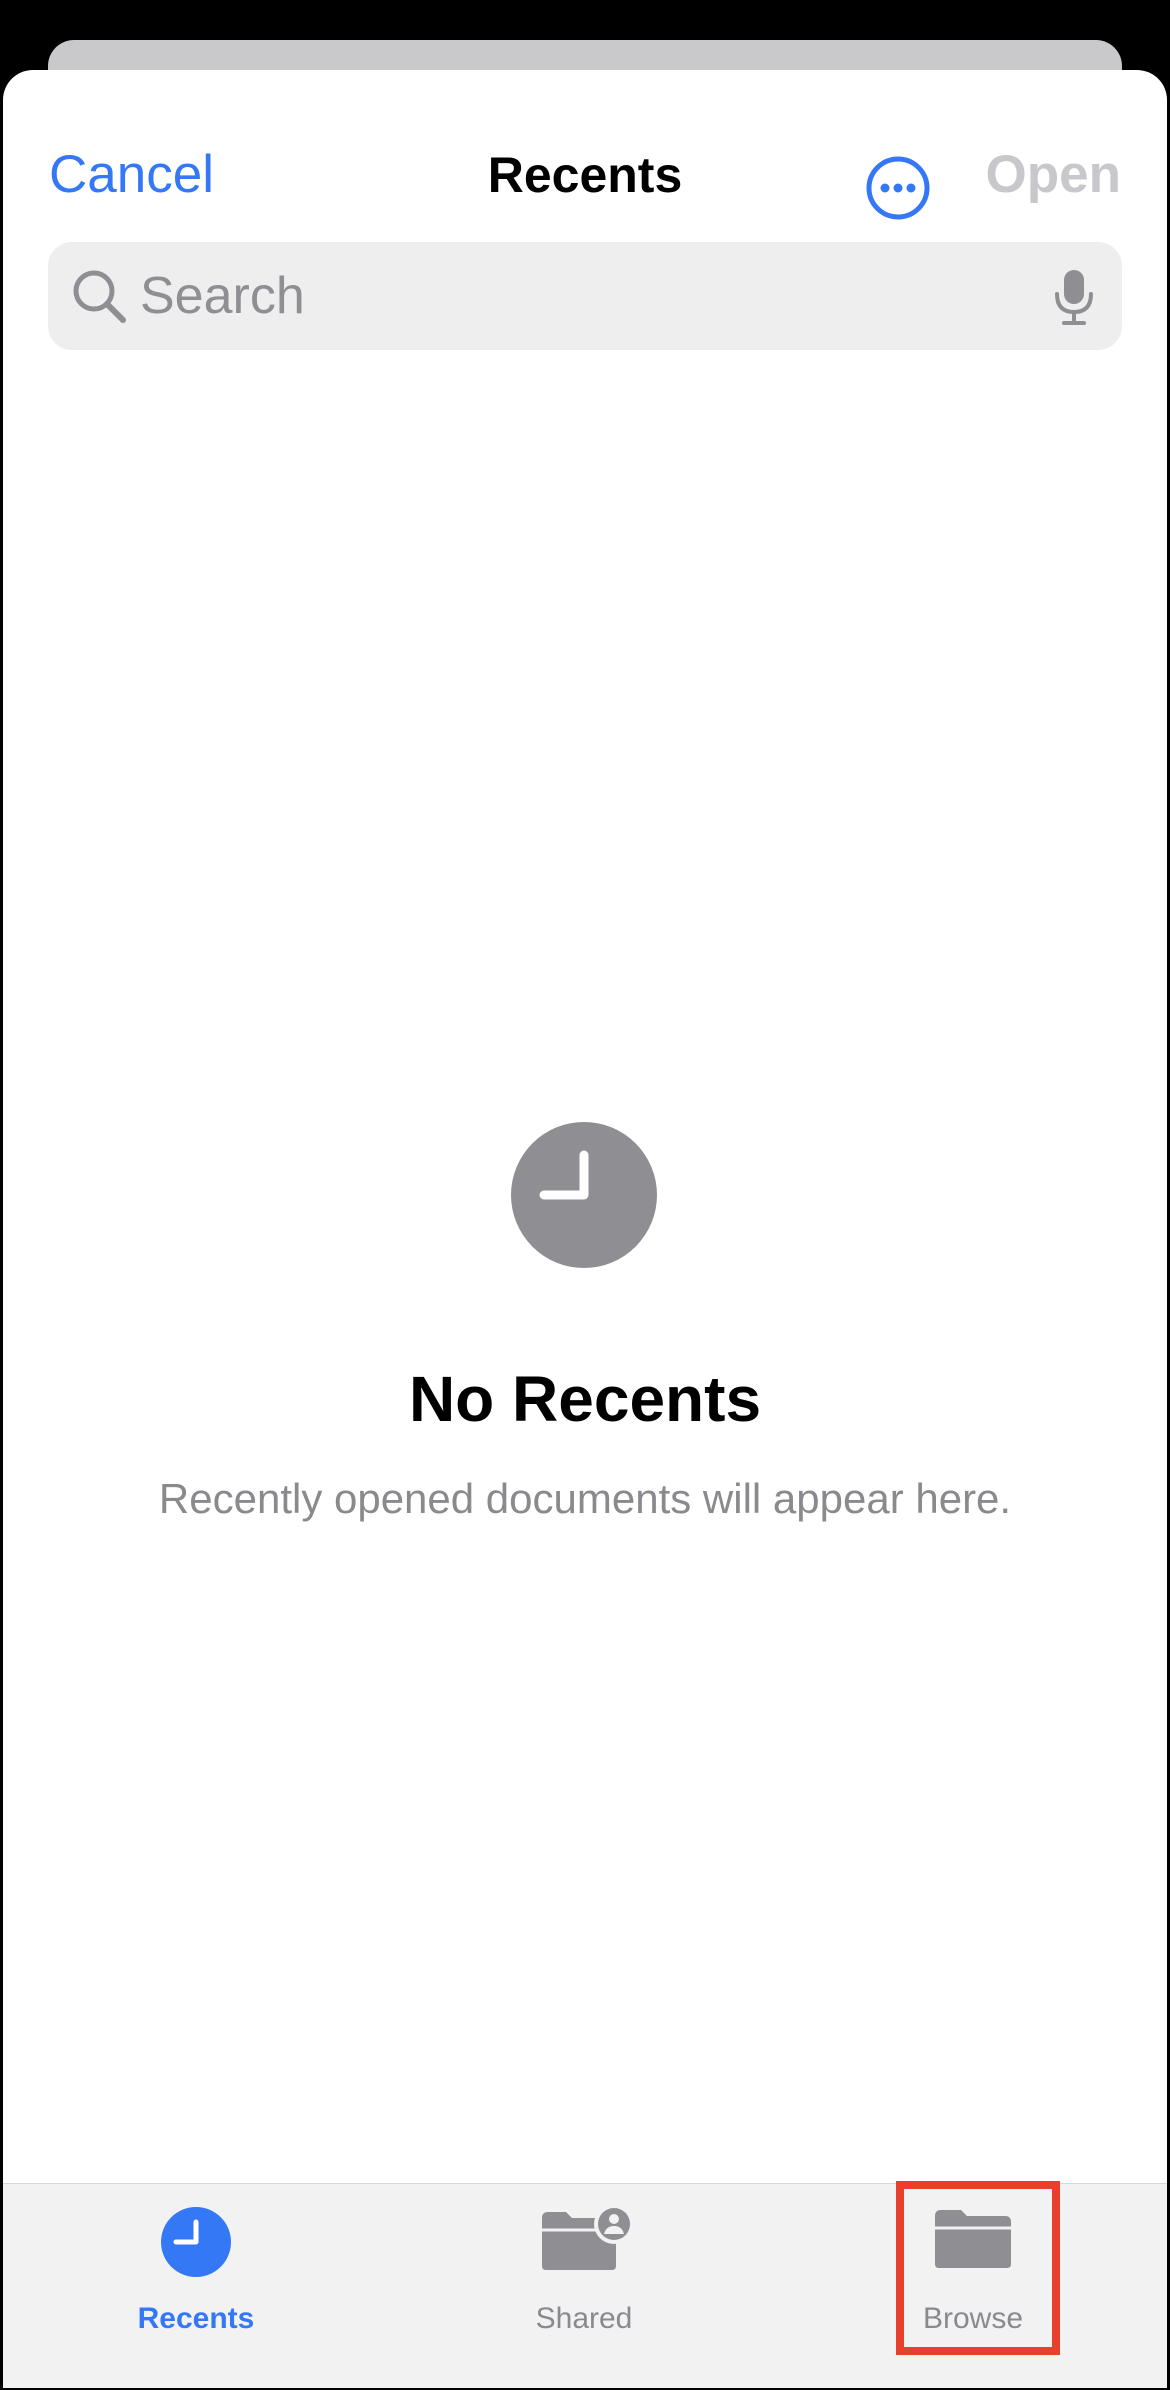  What do you see at coordinates (590, 296) in the screenshot?
I see `search-input` at bounding box center [590, 296].